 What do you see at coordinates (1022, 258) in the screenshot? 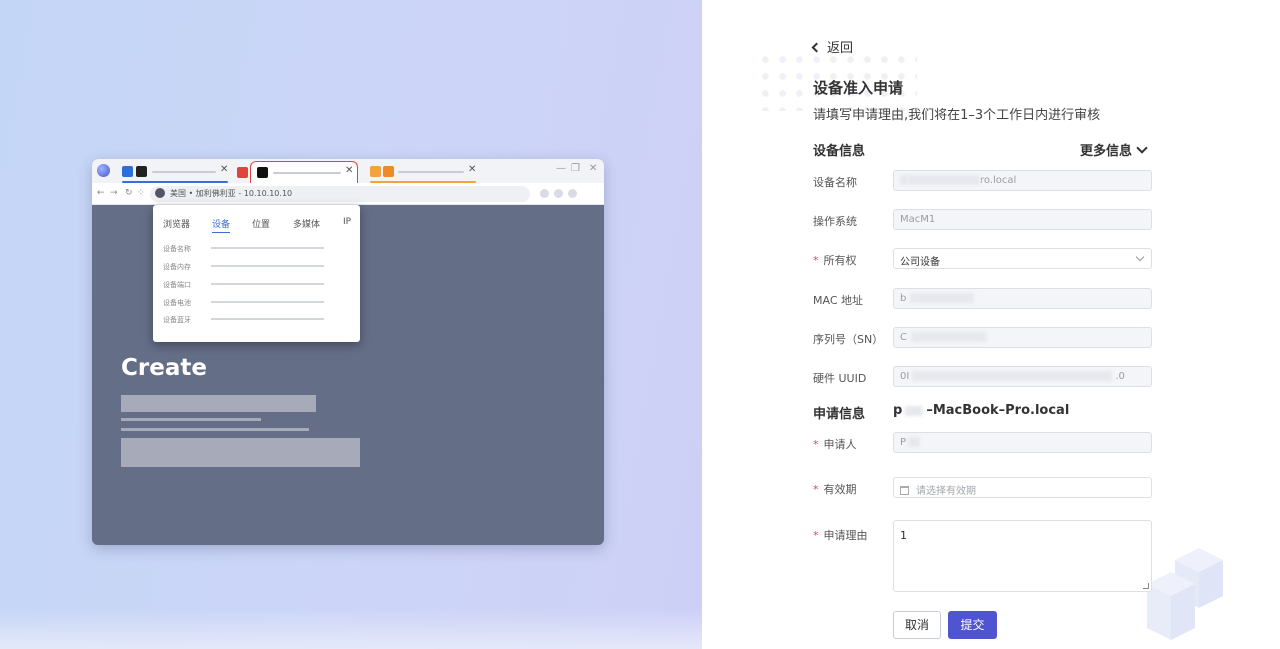
I see `ownership-select: 公司设备` at bounding box center [1022, 258].